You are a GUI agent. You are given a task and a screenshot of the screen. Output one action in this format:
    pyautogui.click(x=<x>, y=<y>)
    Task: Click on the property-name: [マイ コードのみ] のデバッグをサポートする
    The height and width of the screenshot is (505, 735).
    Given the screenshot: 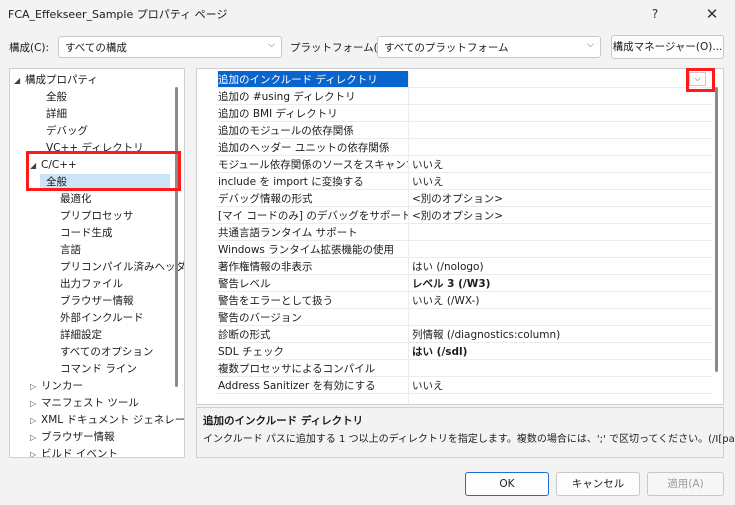 What is the action you would take?
    pyautogui.click(x=313, y=216)
    